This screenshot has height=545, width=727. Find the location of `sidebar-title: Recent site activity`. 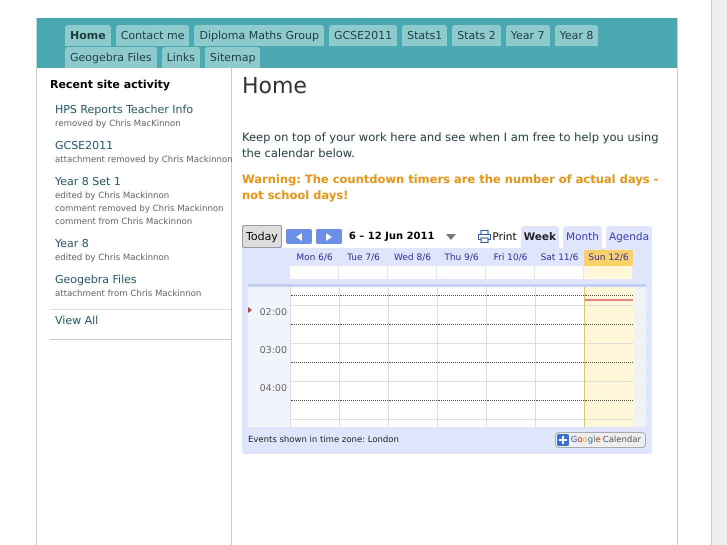

sidebar-title: Recent site activity is located at coordinates (111, 84).